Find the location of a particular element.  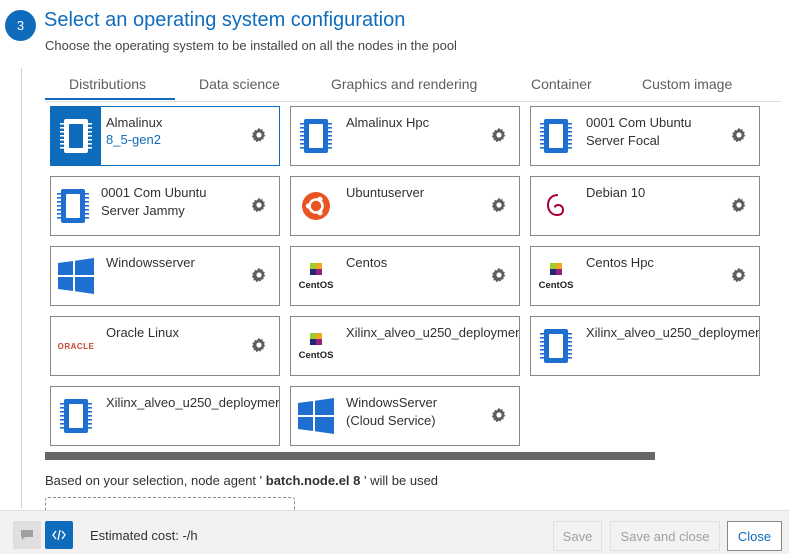

os-card-7: Windowsserver is located at coordinates (165, 276).